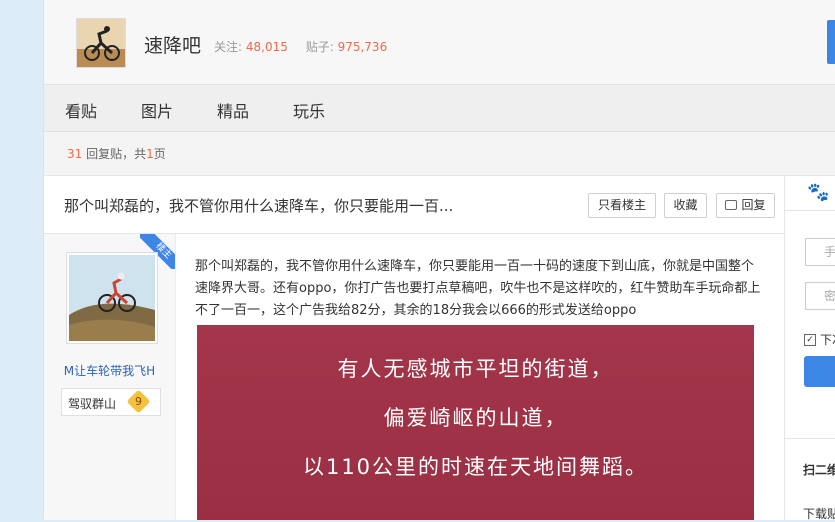 Image resolution: width=835 pixels, height=522 pixels. I want to click on scan-qr-label: 扫二维, so click(819, 470).